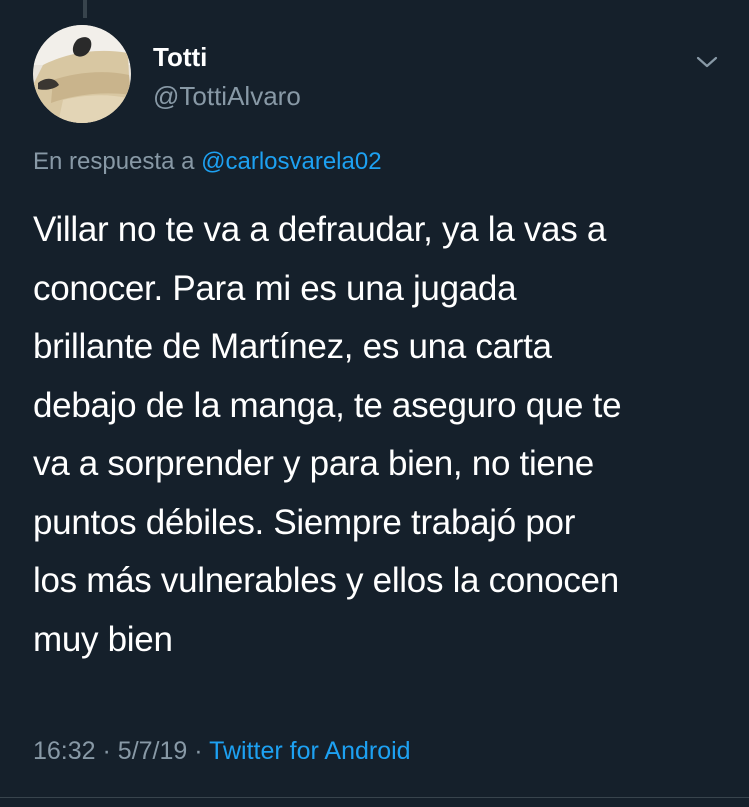 The image size is (749, 807). Describe the element at coordinates (85, 9) in the screenshot. I see `thread-connector-line` at that location.